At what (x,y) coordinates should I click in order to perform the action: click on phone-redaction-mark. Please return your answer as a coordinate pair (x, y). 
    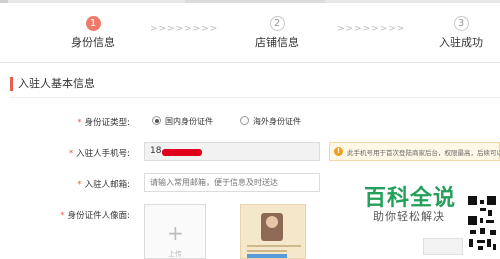
    Looking at the image, I should click on (182, 152).